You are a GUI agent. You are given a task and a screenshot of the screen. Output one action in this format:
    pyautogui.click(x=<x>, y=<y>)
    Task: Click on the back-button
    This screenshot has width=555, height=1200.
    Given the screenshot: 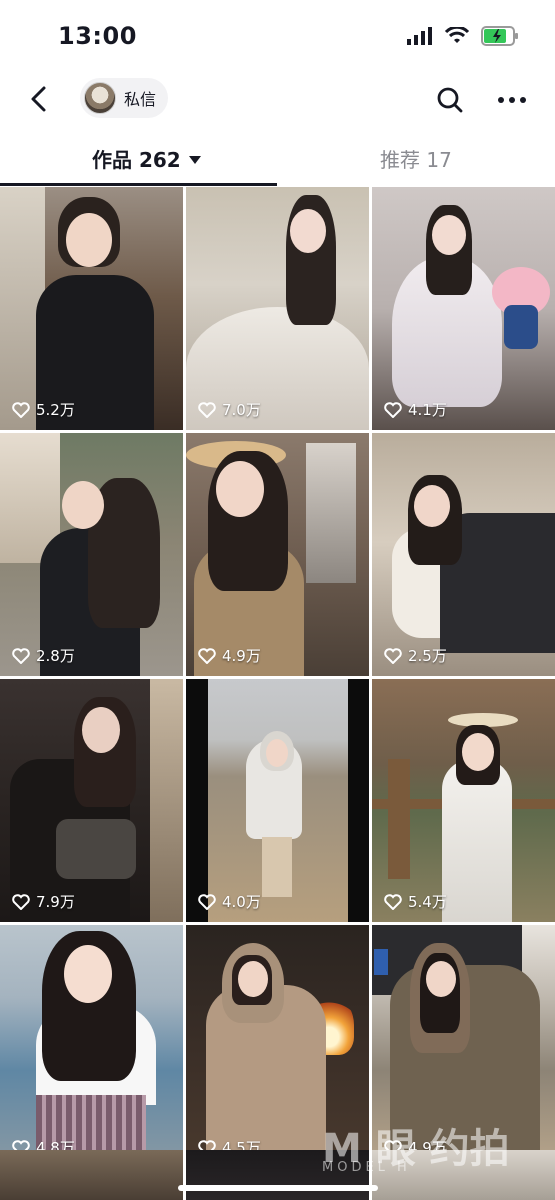 What is the action you would take?
    pyautogui.click(x=39, y=99)
    